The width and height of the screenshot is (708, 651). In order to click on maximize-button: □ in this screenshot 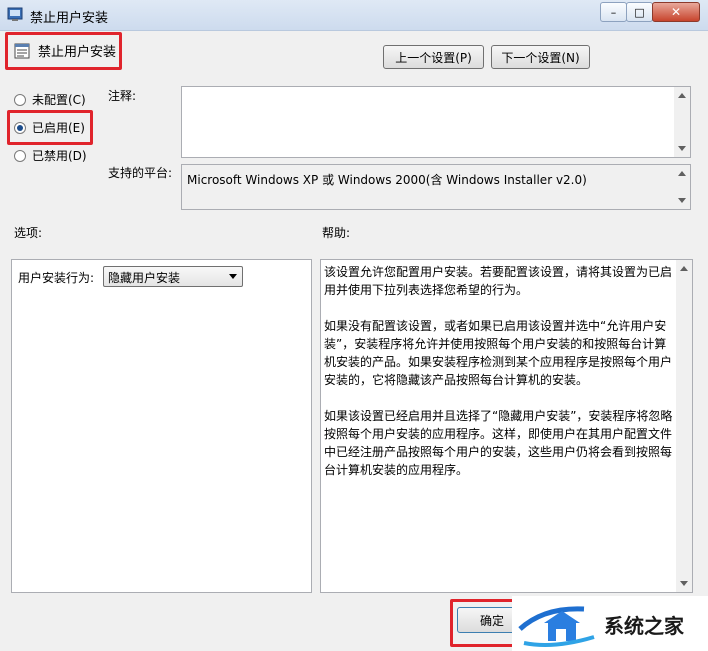, I will do `click(639, 12)`.